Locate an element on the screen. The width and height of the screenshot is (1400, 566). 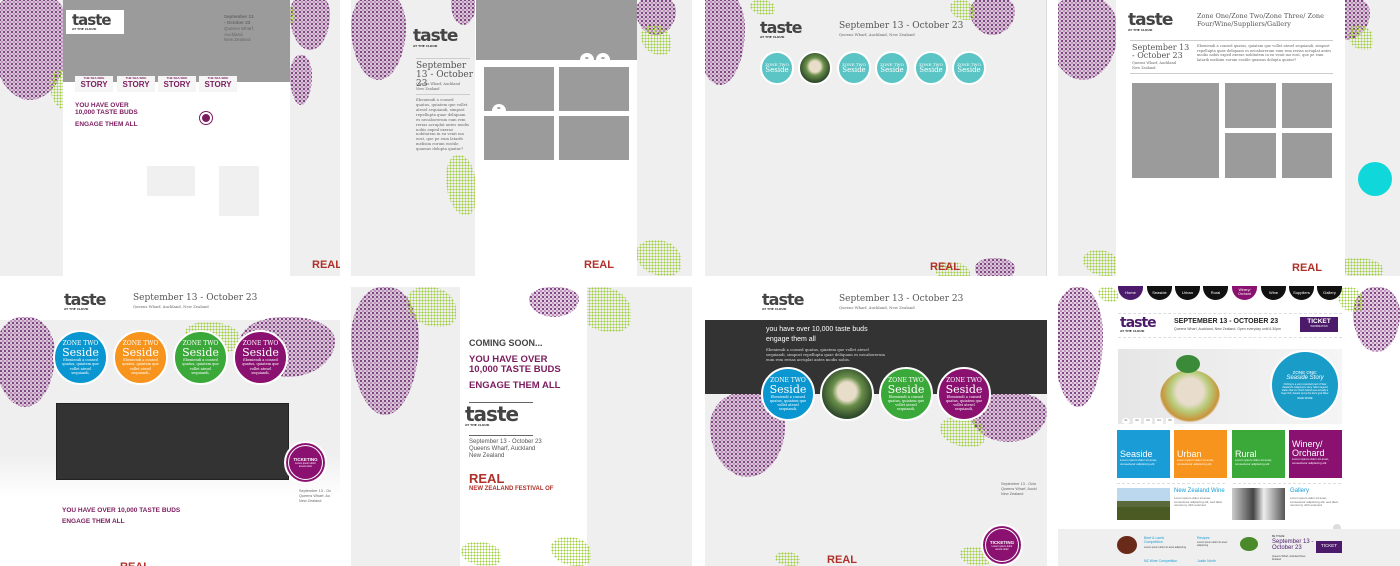
text-block: 01 is located at coordinates (1126, 421).